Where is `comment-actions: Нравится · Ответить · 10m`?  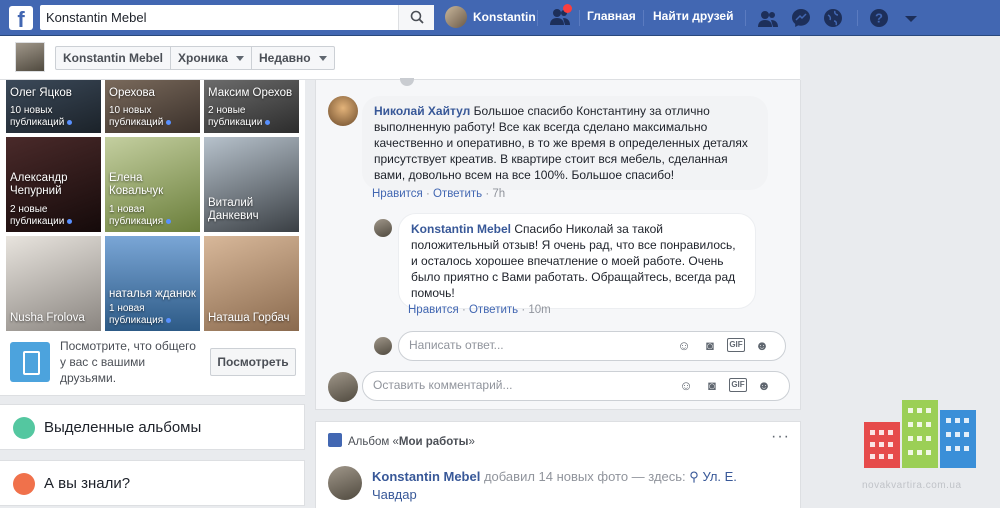 comment-actions: Нравится · Ответить · 10m is located at coordinates (479, 310).